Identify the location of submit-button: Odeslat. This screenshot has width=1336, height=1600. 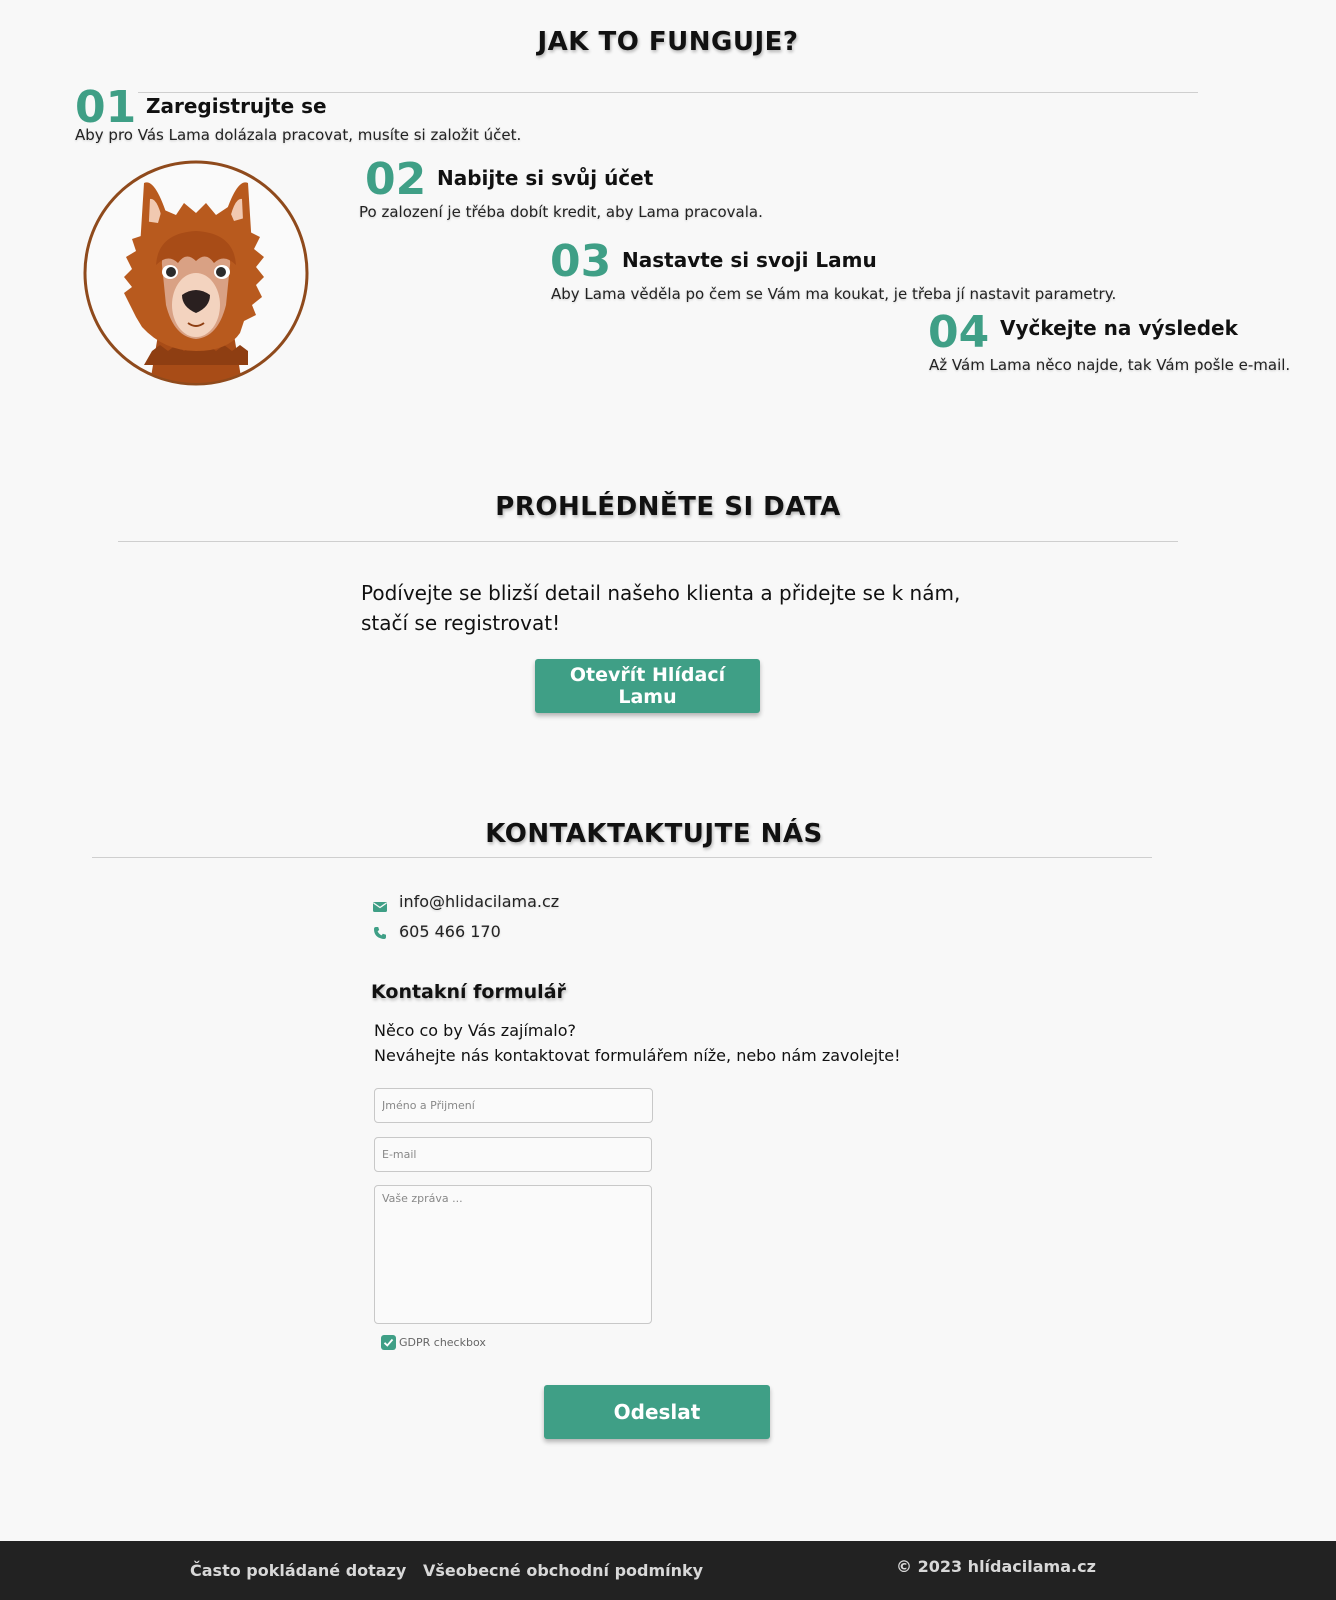
(657, 1412).